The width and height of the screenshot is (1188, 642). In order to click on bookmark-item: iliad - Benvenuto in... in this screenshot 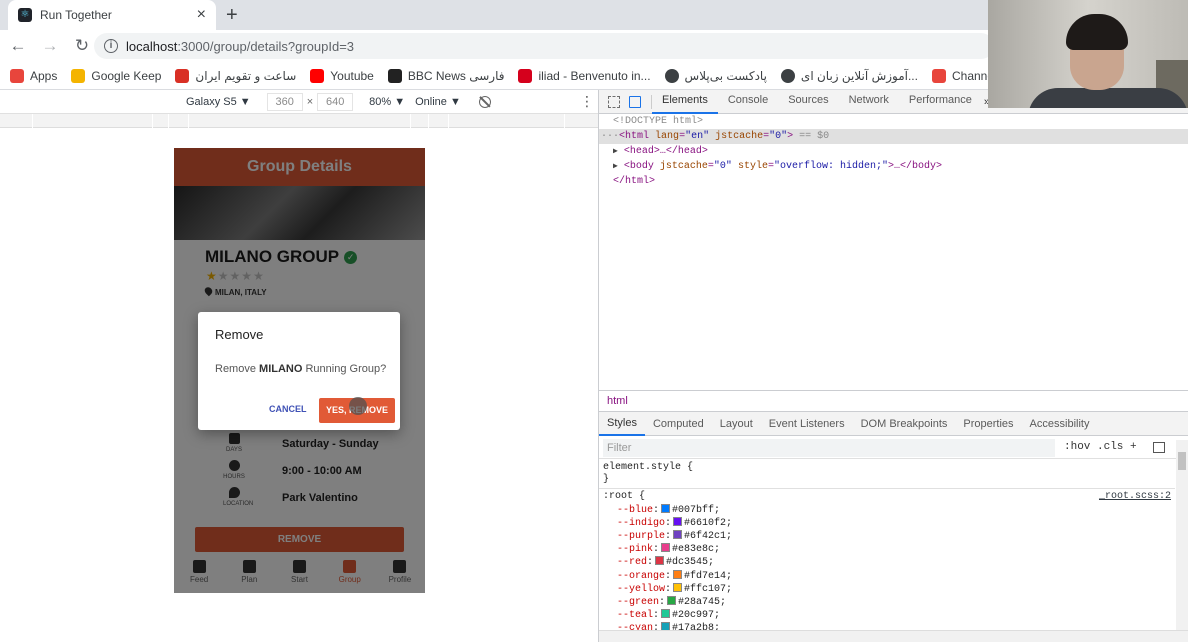, I will do `click(584, 75)`.